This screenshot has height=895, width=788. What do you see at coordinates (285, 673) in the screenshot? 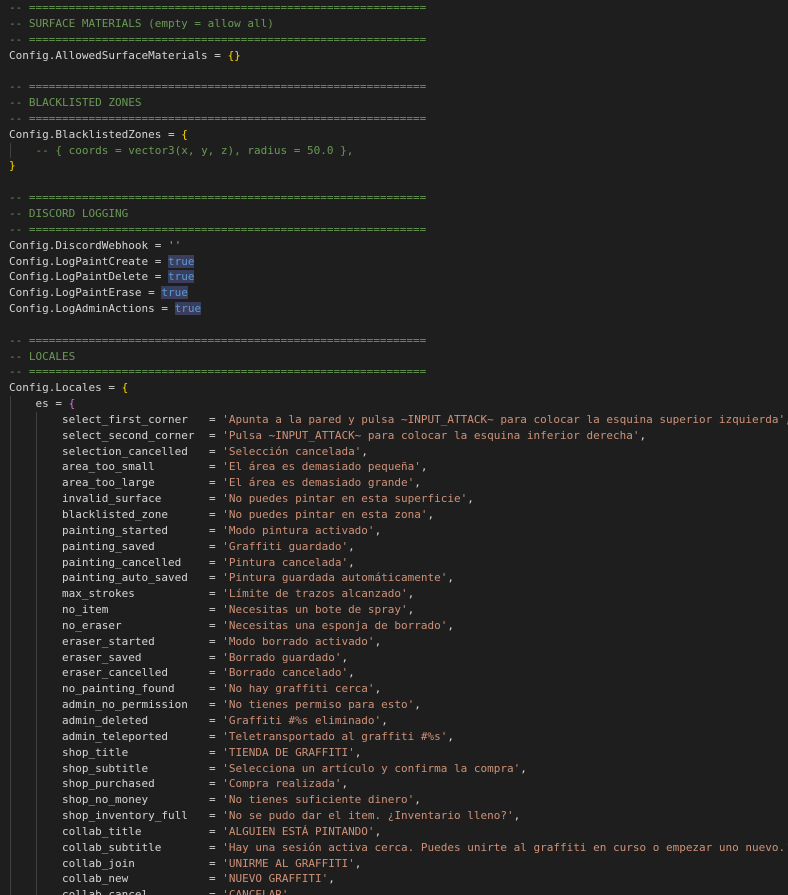
I see `string-literal: 'Borrado cancelado'` at bounding box center [285, 673].